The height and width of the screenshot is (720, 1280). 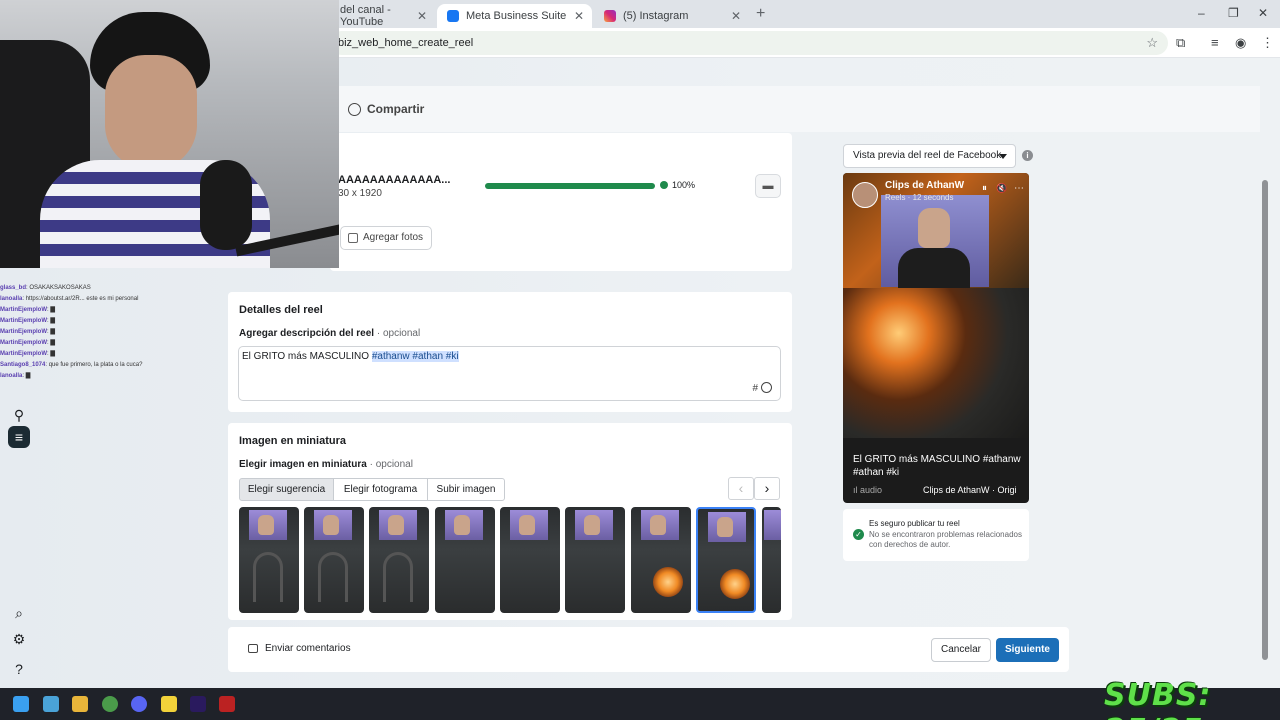 What do you see at coordinates (1215, 42) in the screenshot?
I see `media-icon: ≡` at bounding box center [1215, 42].